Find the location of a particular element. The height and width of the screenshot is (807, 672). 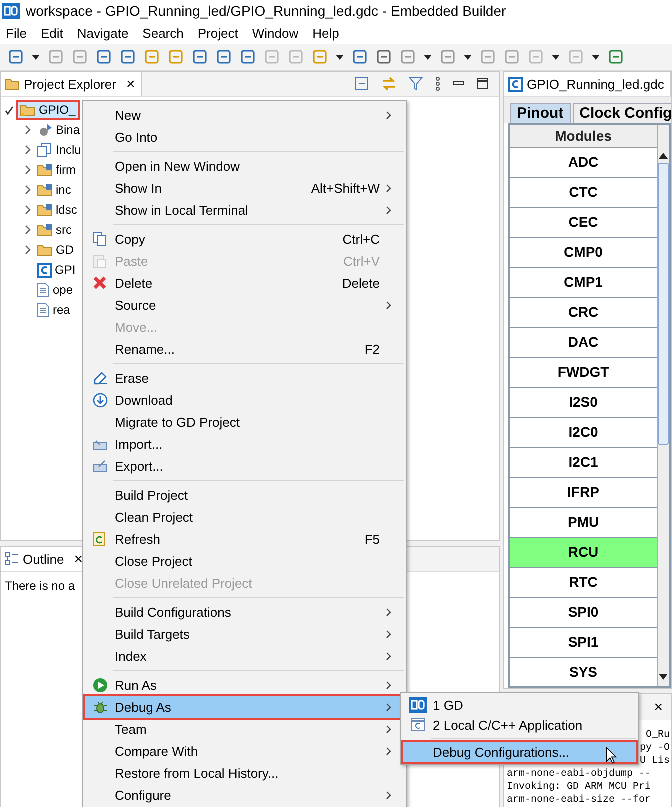

console-line: Invoking: GD ARM MCU Pri is located at coordinates (579, 787).